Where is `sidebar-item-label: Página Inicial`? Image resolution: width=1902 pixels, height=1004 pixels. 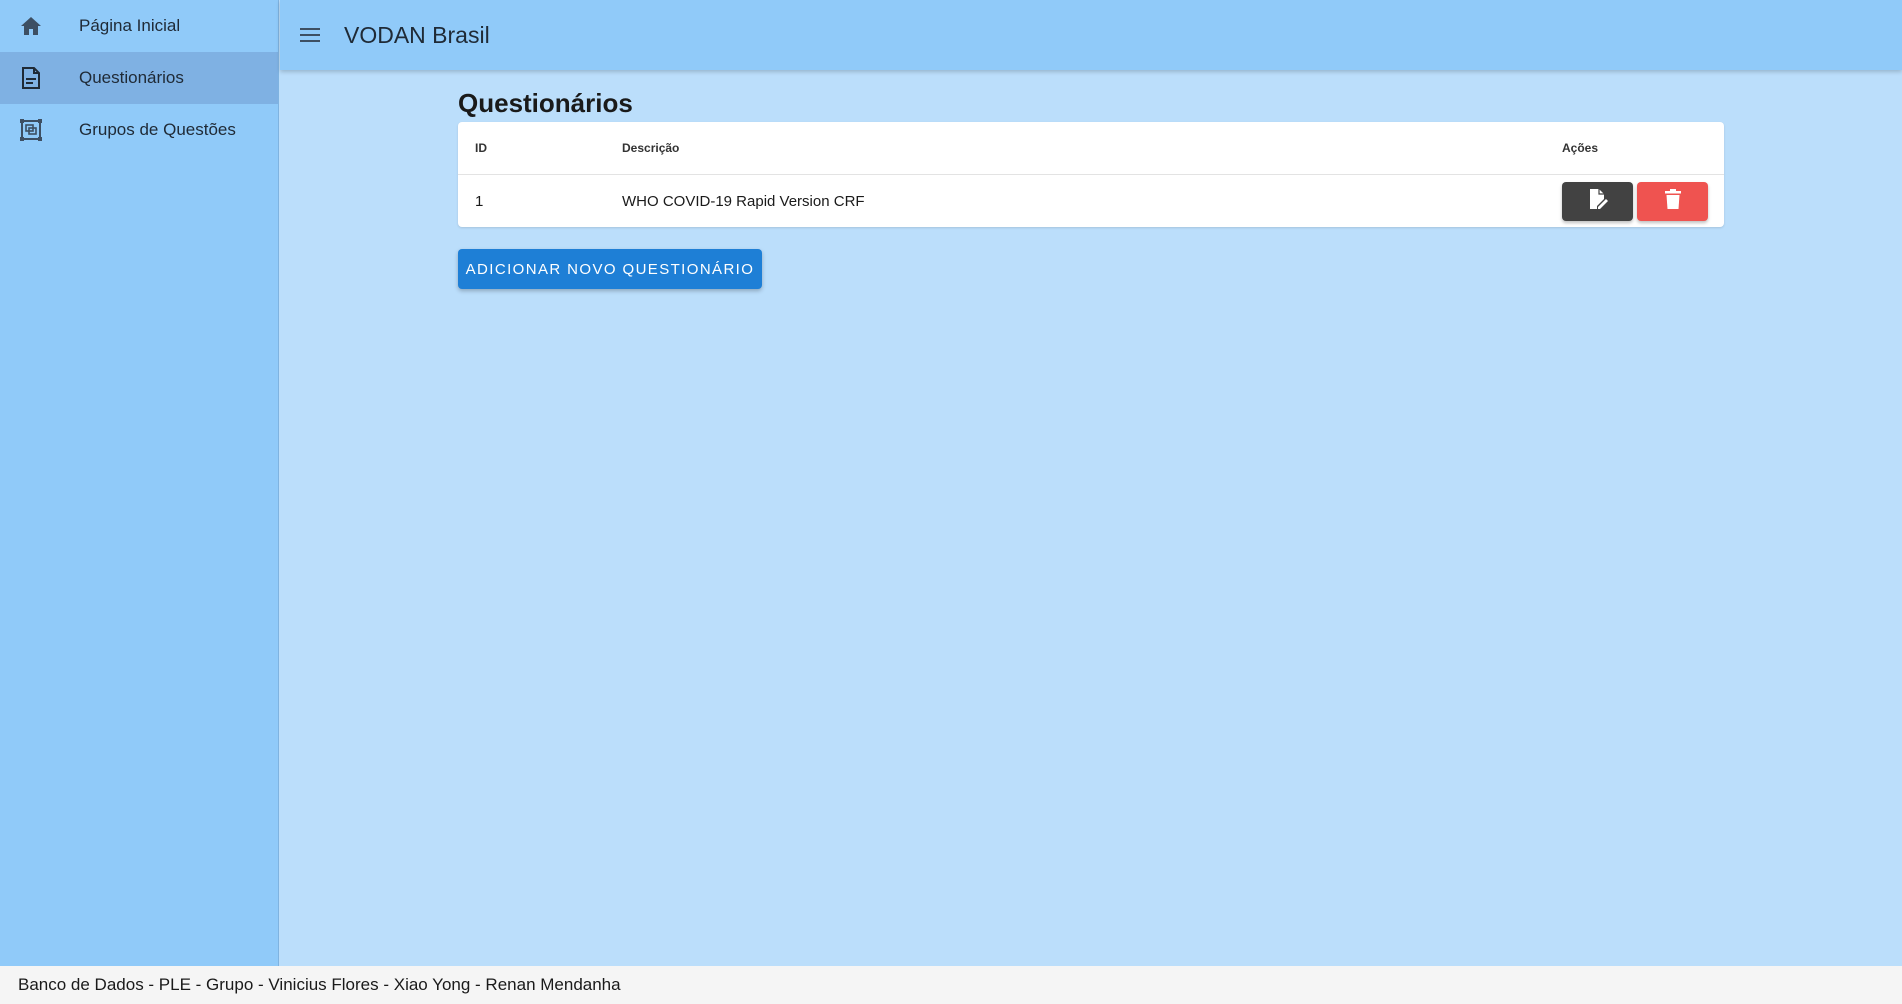
sidebar-item-label: Página Inicial is located at coordinates (130, 25).